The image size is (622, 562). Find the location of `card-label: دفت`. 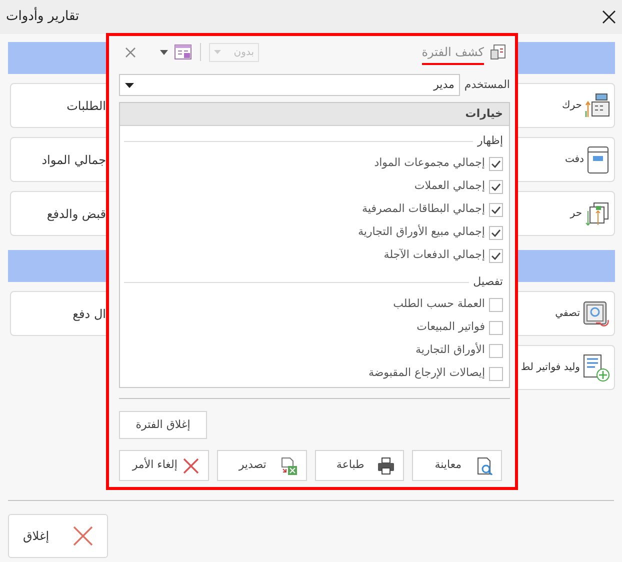

card-label: دفت is located at coordinates (574, 160).